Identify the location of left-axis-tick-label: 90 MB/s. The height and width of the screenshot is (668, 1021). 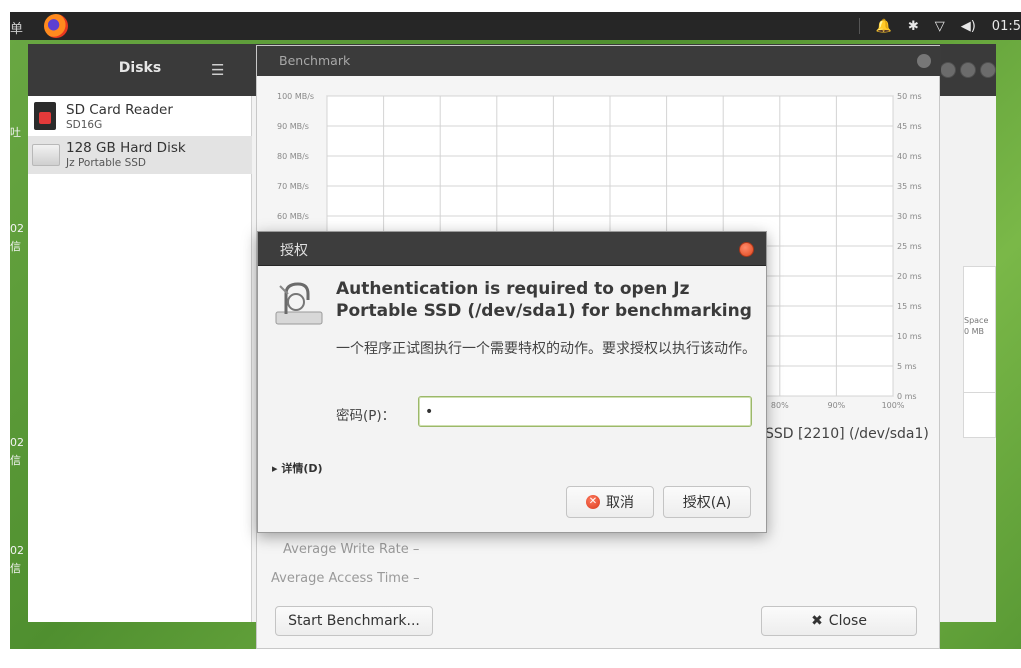
(293, 126).